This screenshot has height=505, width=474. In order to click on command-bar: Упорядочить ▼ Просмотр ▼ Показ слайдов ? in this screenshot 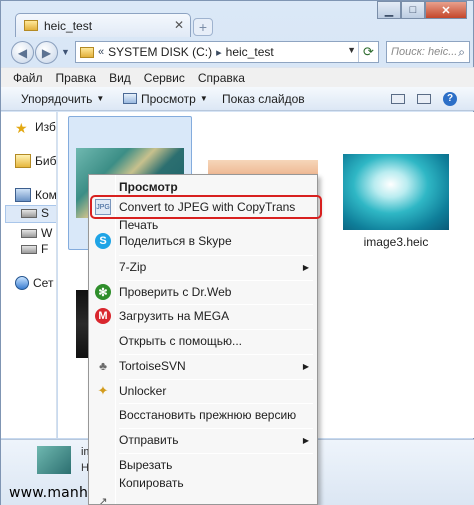, I will do `click(237, 99)`.